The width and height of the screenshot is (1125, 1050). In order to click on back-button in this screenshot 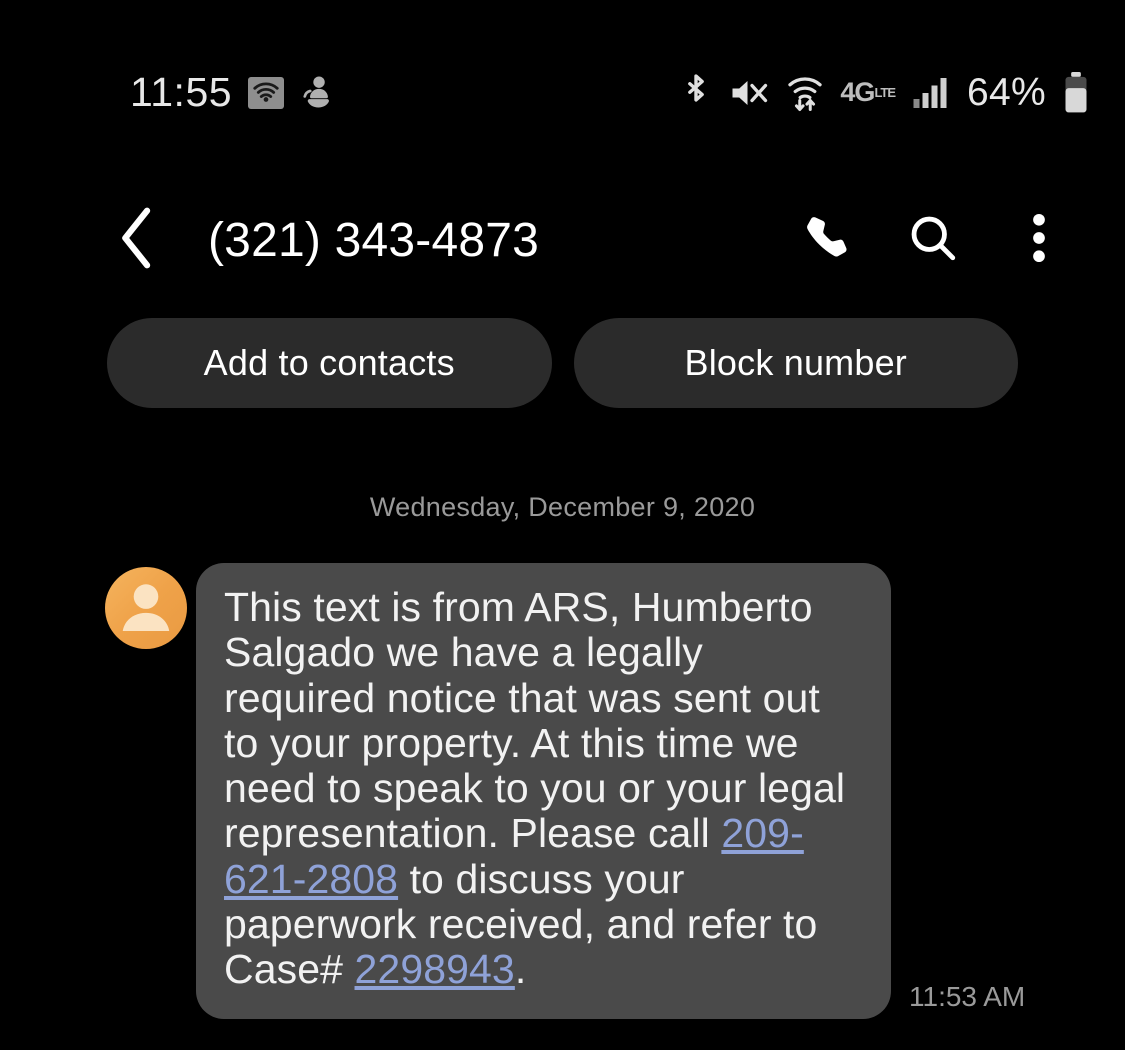, I will do `click(138, 237)`.